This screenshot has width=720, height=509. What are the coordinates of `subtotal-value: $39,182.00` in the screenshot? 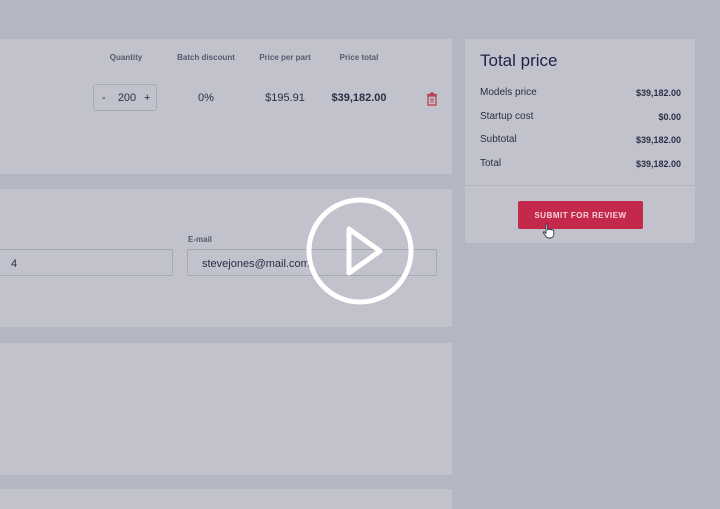 It's located at (658, 140).